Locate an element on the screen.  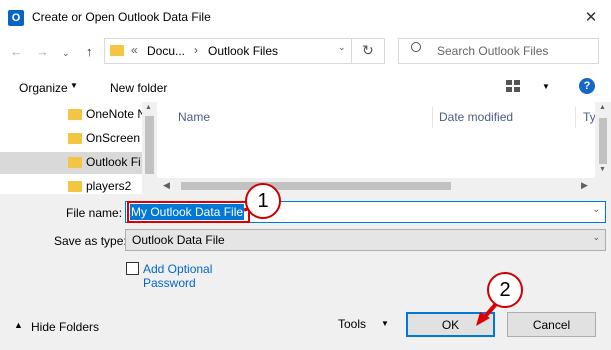
annotation-step-2-badge: 2 is located at coordinates (505, 290).